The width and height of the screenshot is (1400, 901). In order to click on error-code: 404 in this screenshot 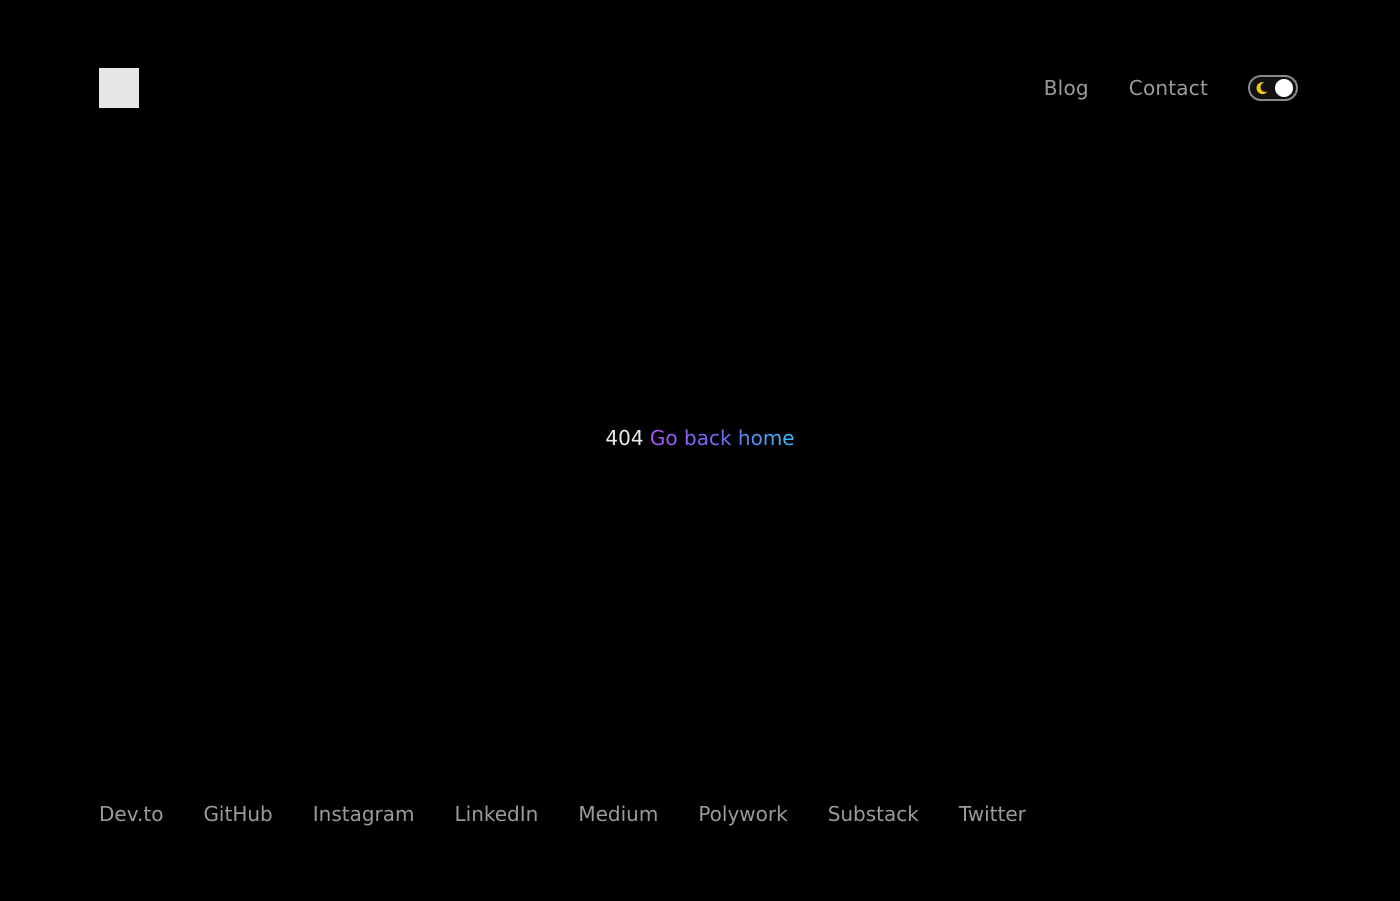, I will do `click(624, 438)`.